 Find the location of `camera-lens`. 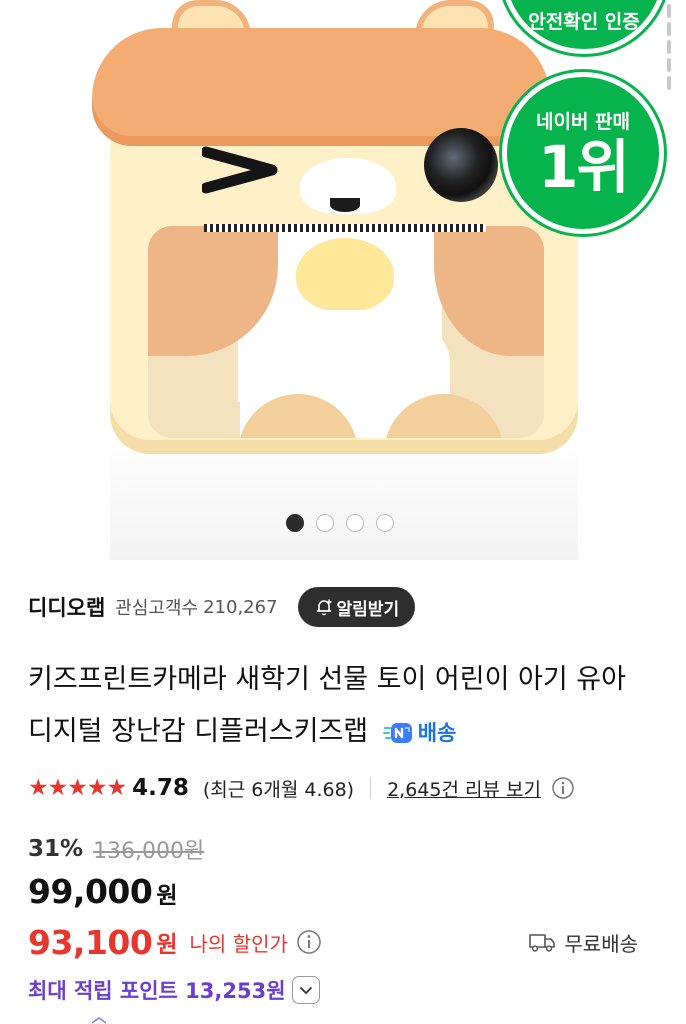

camera-lens is located at coordinates (461, 165).